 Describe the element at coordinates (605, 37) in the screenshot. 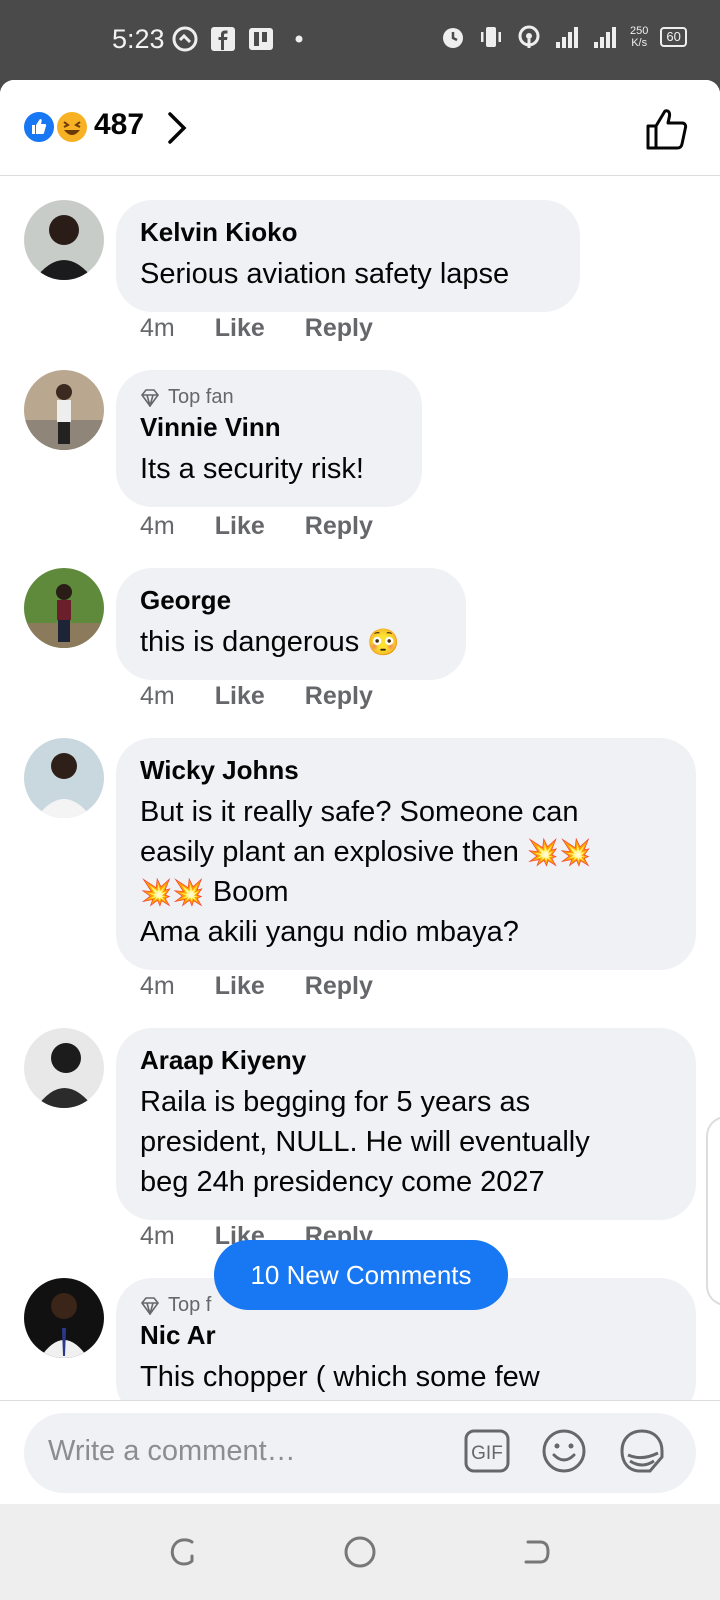

I see `signal-4g-icon` at that location.